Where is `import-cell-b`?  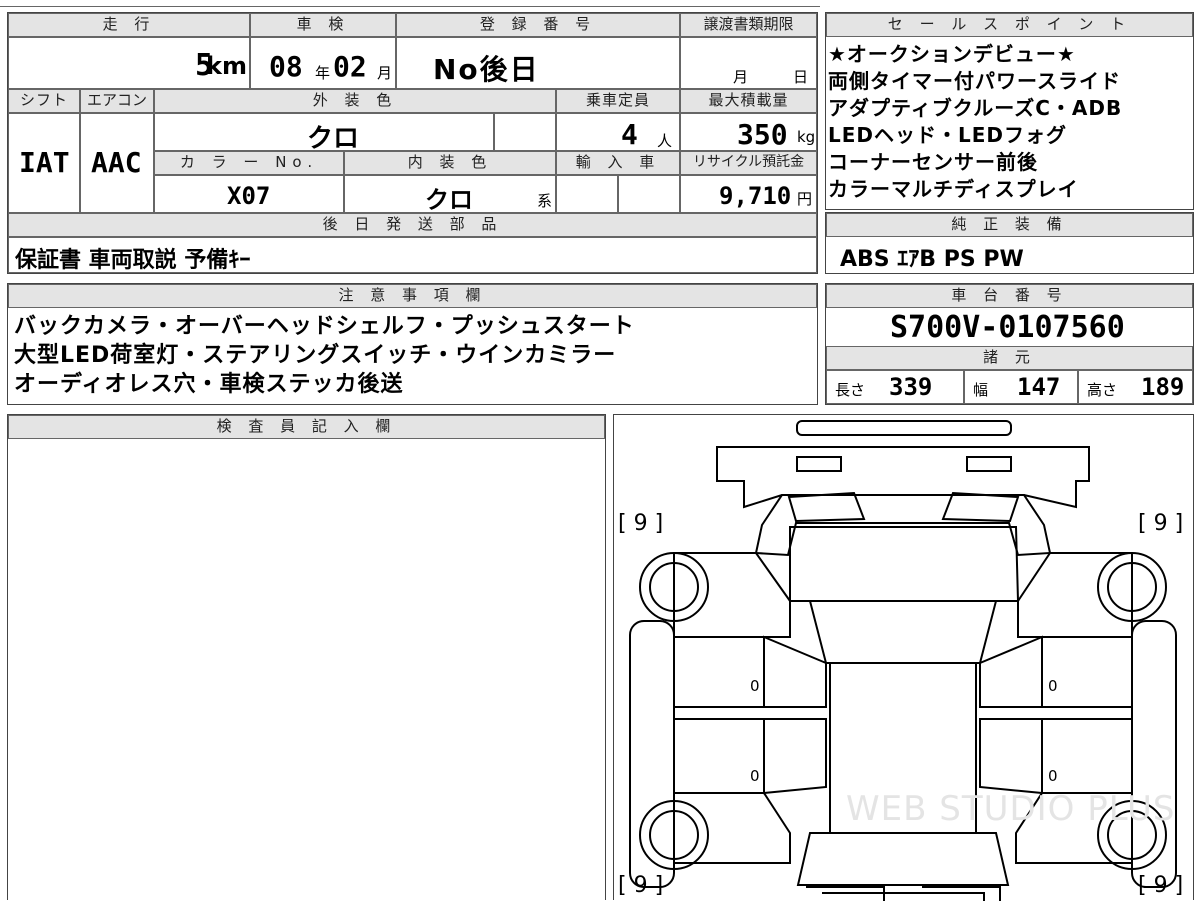
import-cell-b is located at coordinates (649, 194).